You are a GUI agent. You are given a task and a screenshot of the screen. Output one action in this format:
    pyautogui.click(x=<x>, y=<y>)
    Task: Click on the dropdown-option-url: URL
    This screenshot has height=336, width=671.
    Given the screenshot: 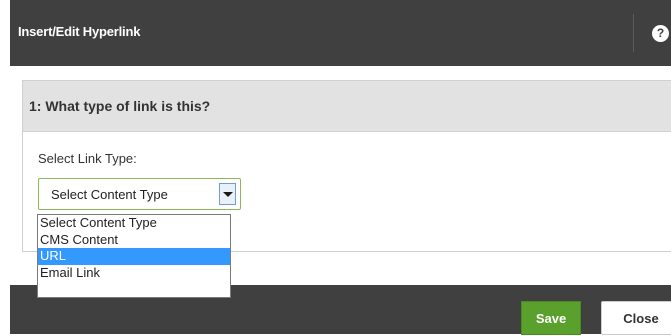 What is the action you would take?
    pyautogui.click(x=134, y=256)
    